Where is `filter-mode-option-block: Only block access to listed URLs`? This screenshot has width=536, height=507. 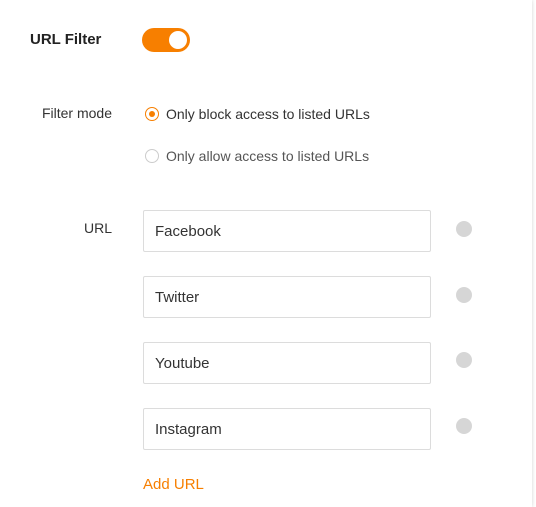 filter-mode-option-block: Only block access to listed URLs is located at coordinates (257, 114).